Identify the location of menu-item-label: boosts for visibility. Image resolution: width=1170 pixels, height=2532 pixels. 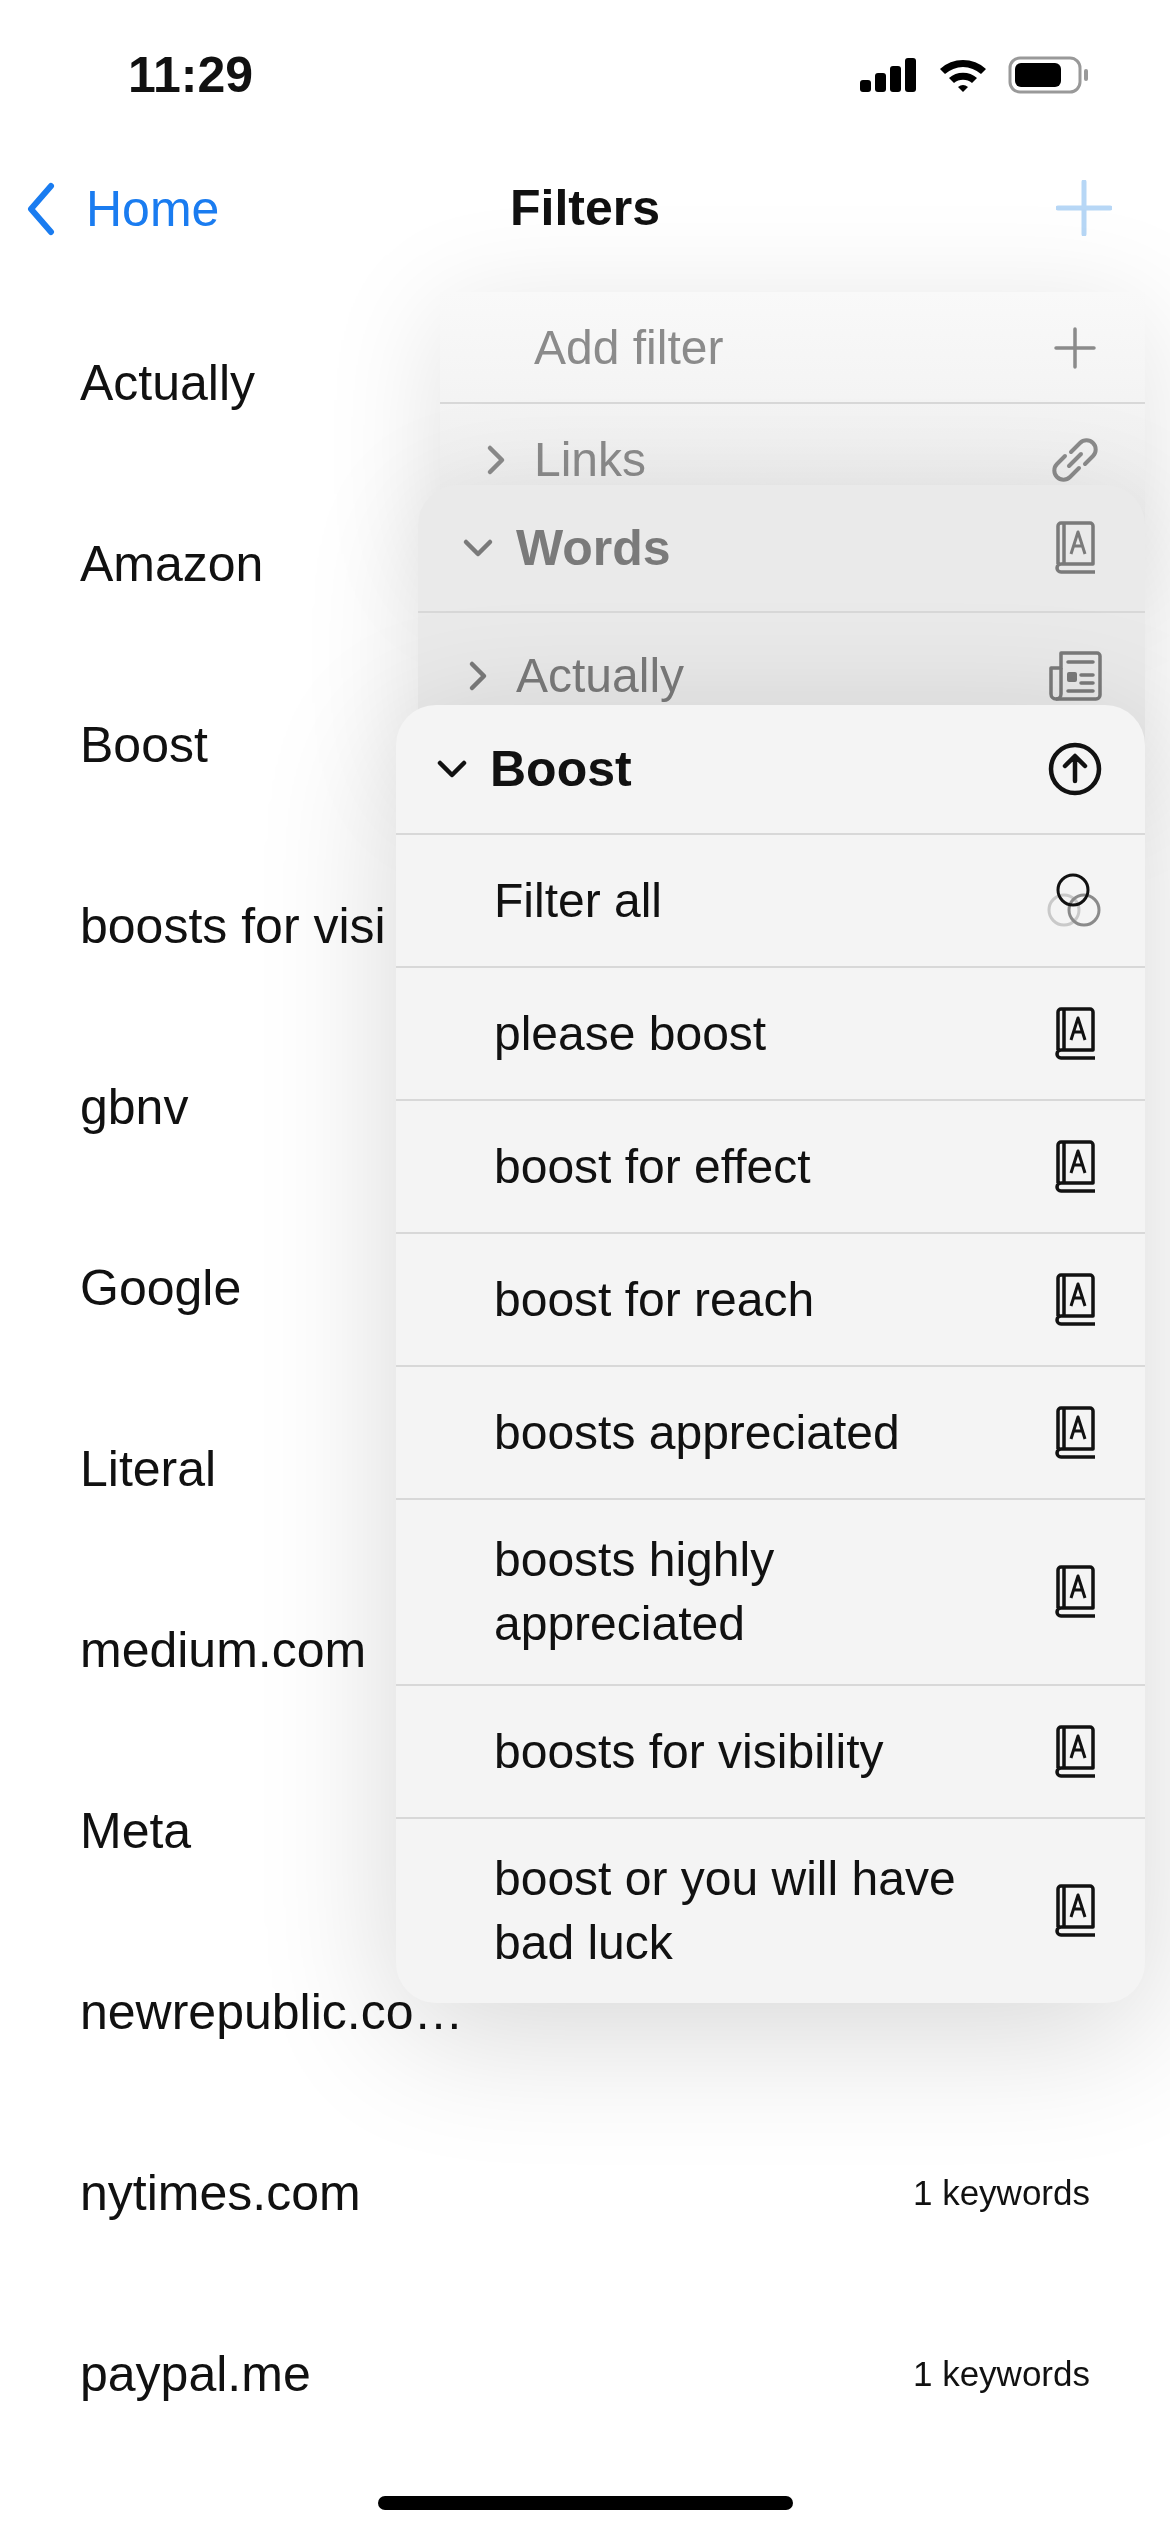
(689, 1751).